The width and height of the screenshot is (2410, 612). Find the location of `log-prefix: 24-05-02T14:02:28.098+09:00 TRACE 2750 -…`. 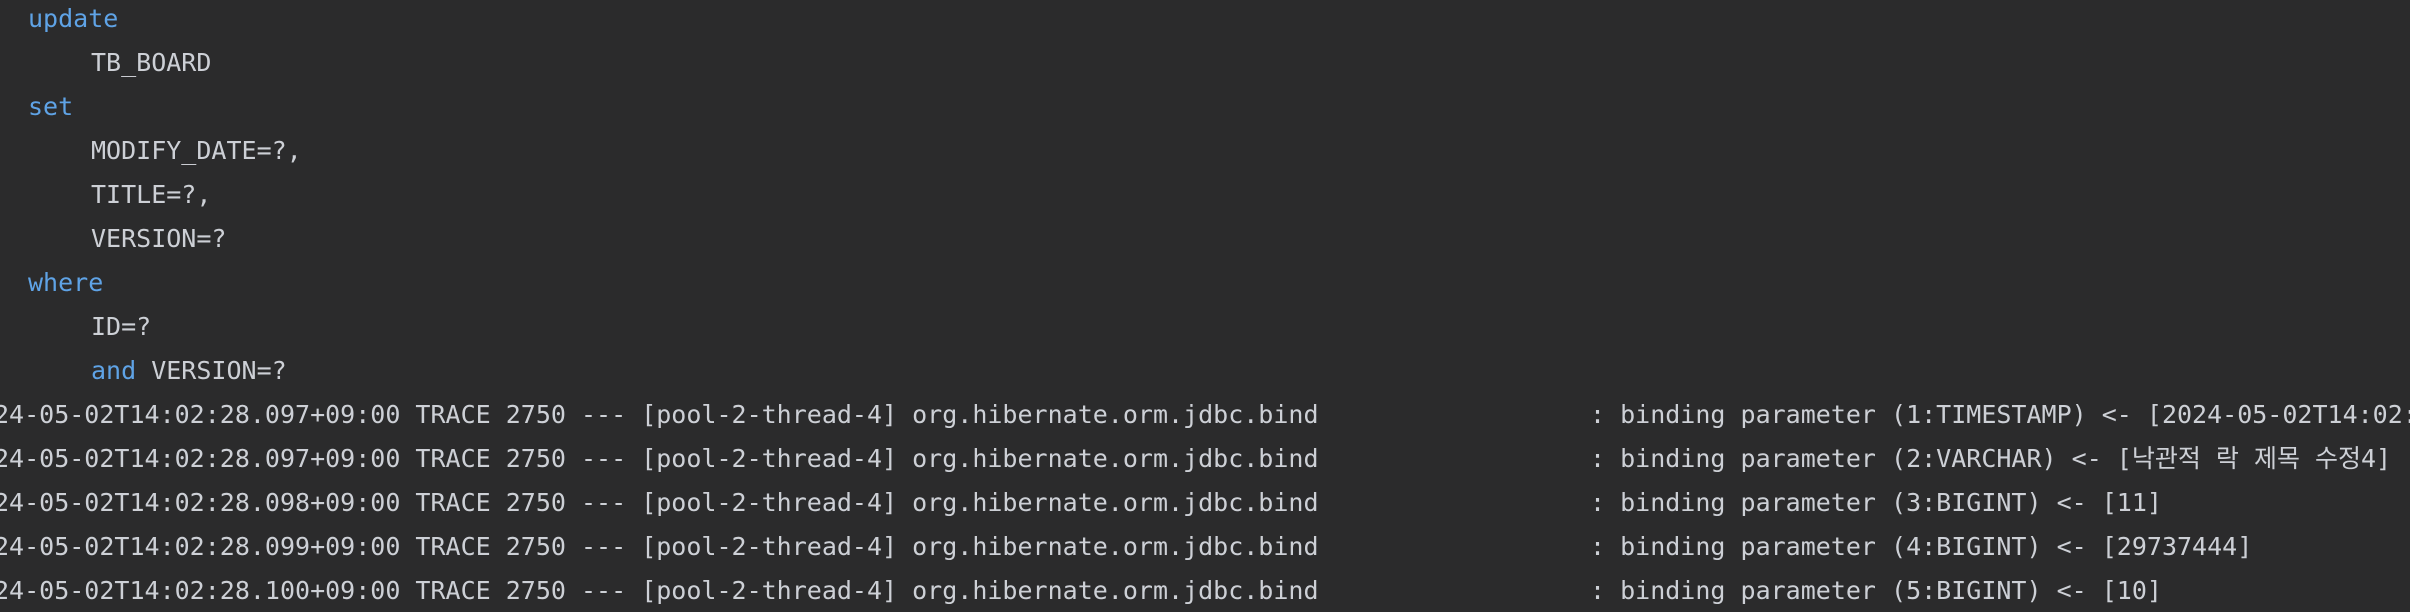

log-prefix: 24-05-02T14:02:28.098+09:00 TRACE 2750 -… is located at coordinates (659, 502).